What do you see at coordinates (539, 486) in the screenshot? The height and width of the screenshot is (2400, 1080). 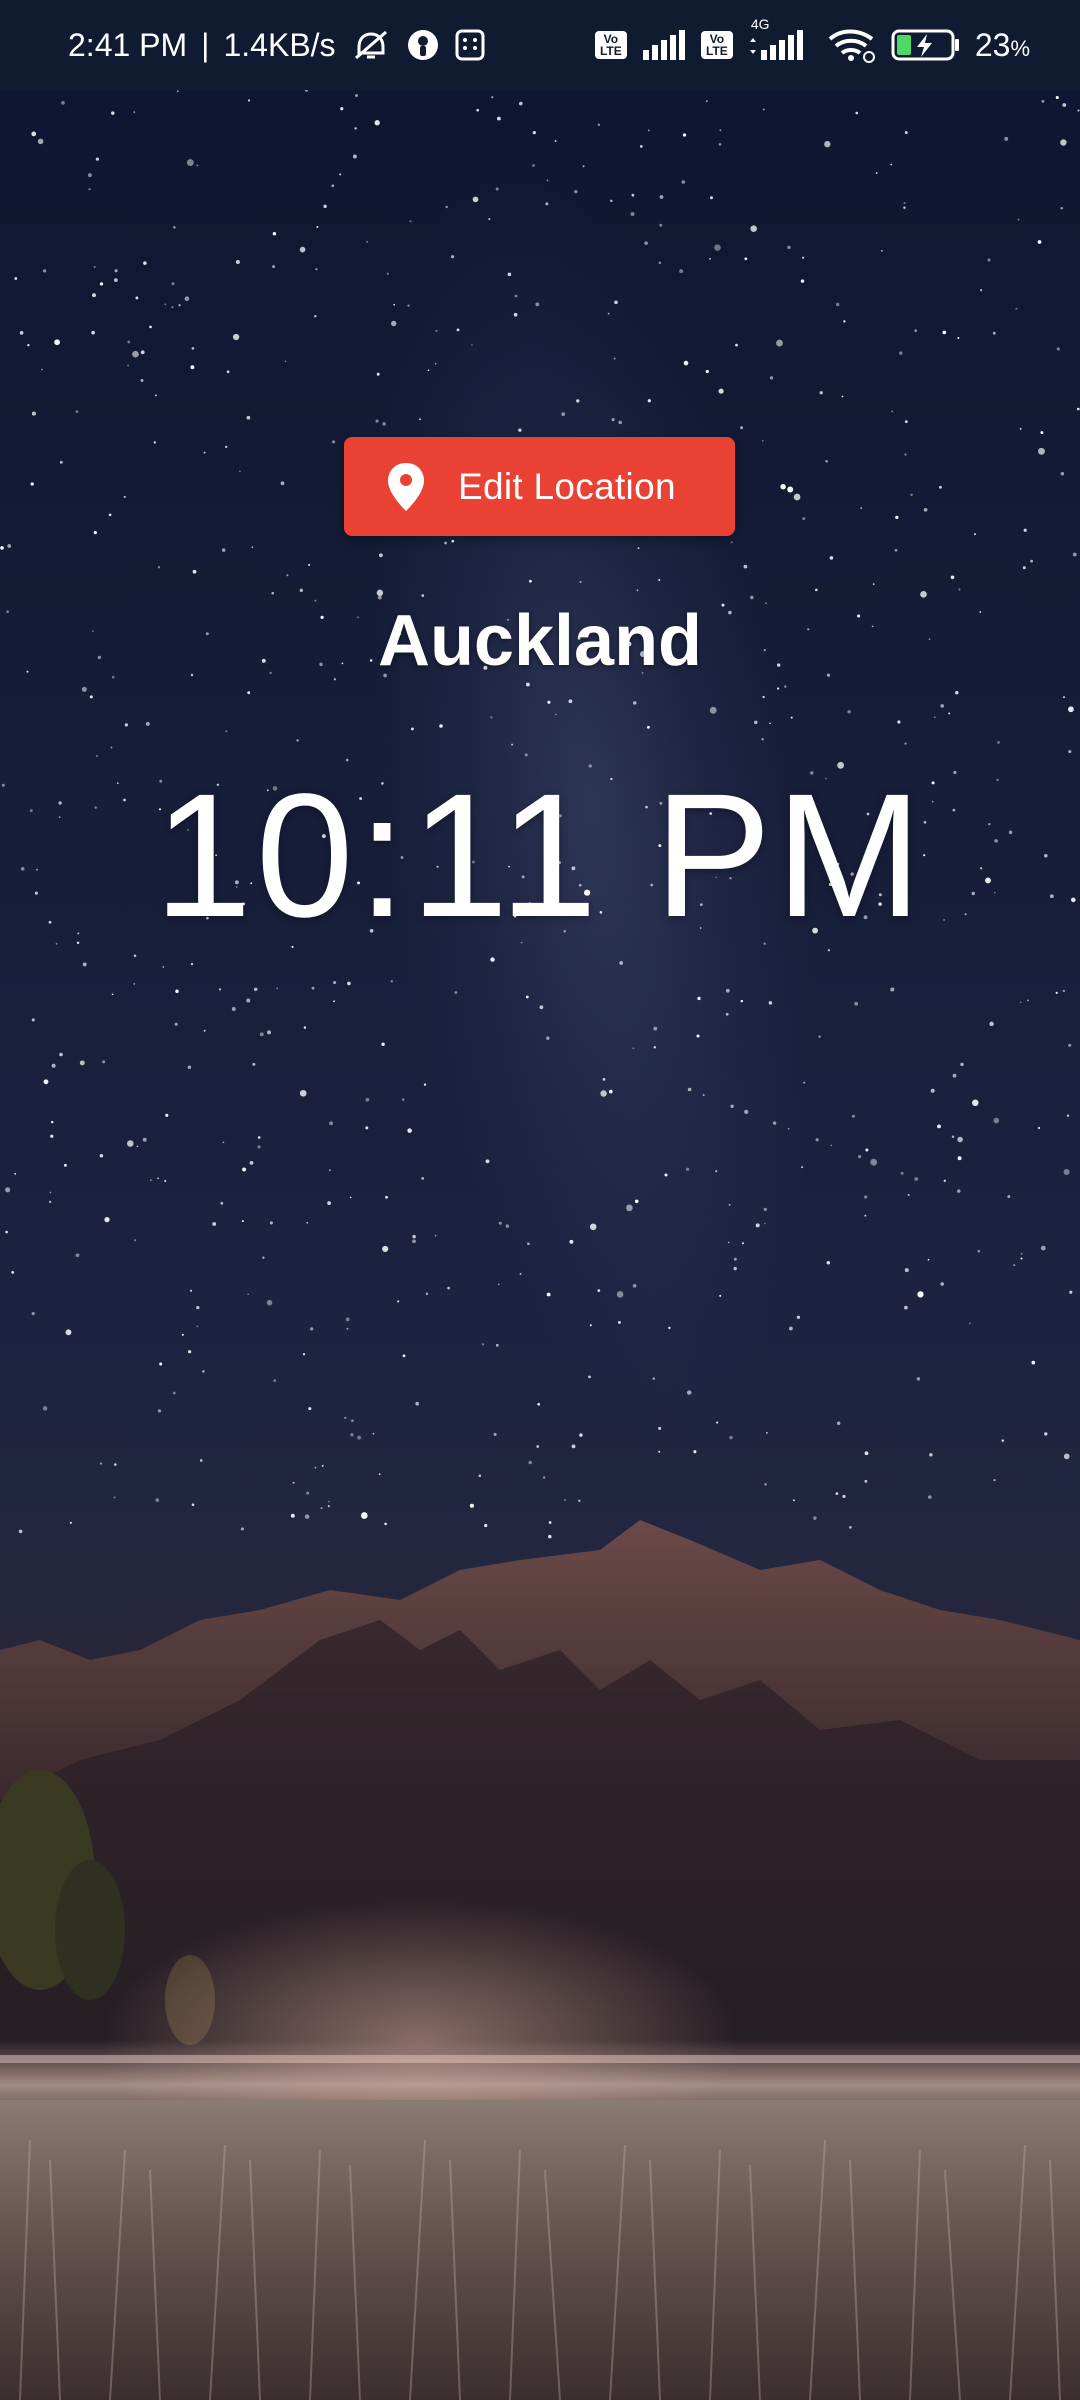 I see `edit-location-button: Edit Location` at bounding box center [539, 486].